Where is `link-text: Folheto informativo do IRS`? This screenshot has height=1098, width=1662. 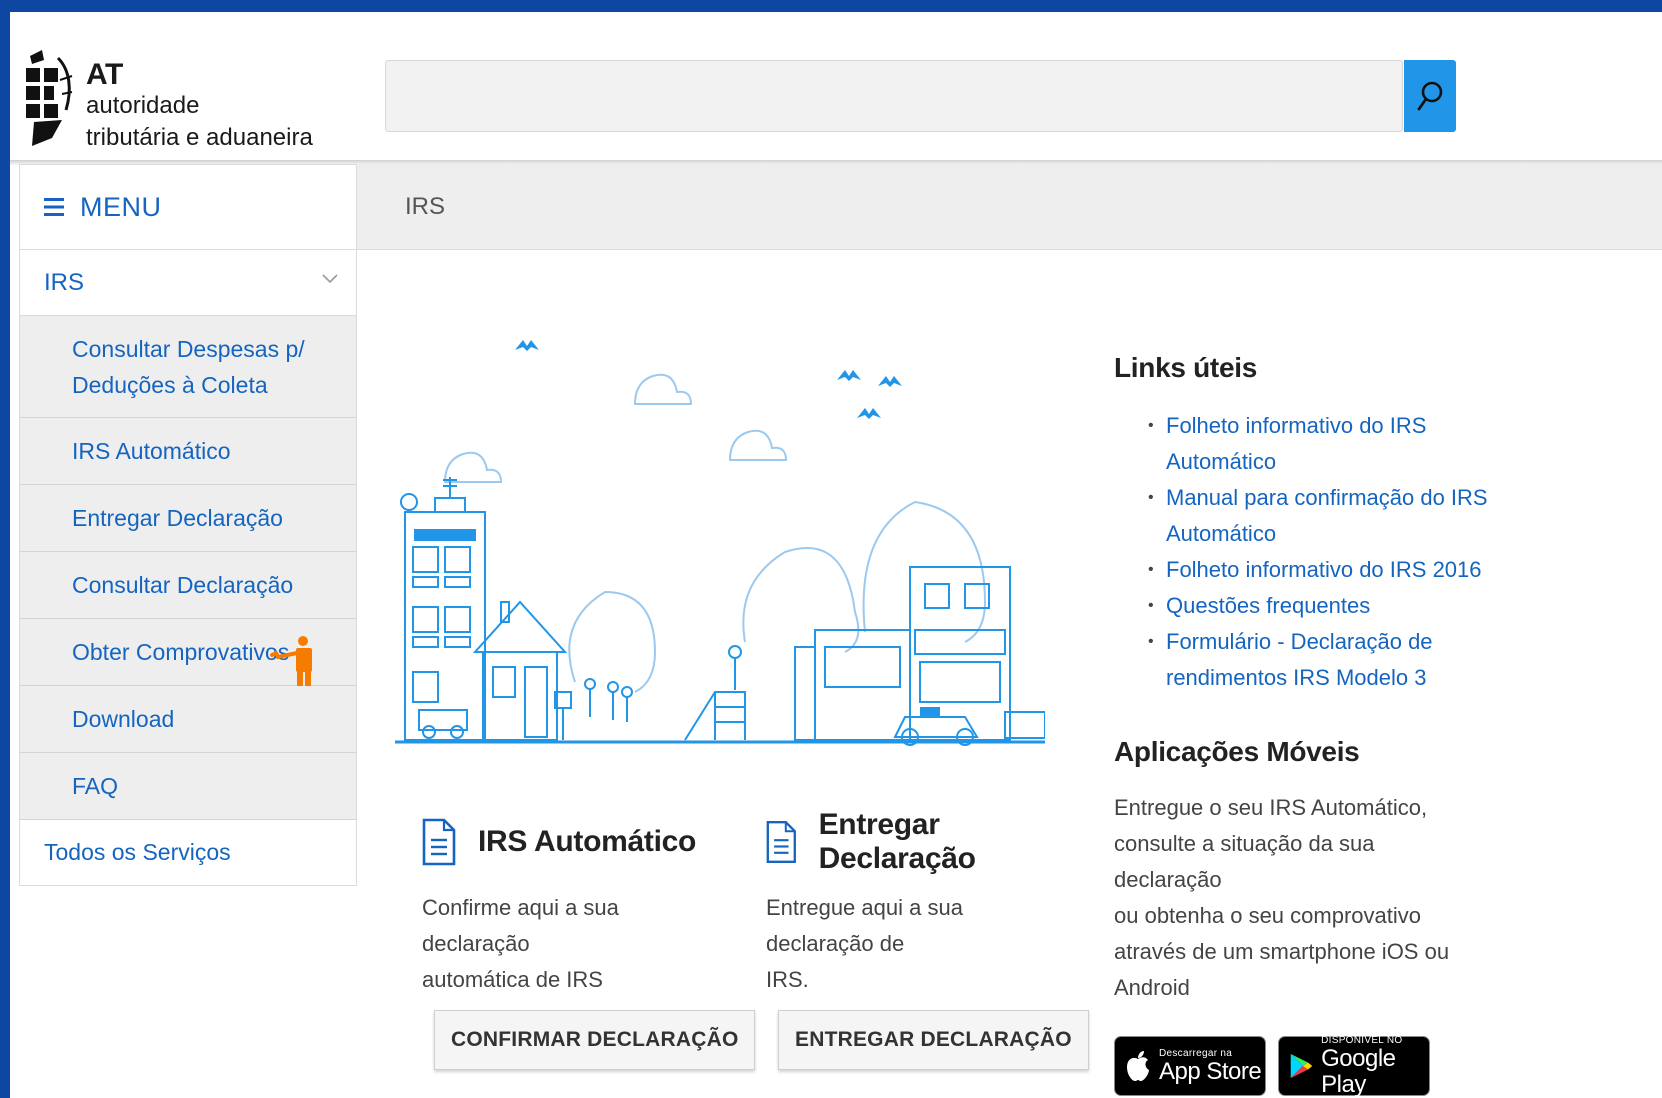
link-text: Folheto informativo do IRS is located at coordinates (1296, 425).